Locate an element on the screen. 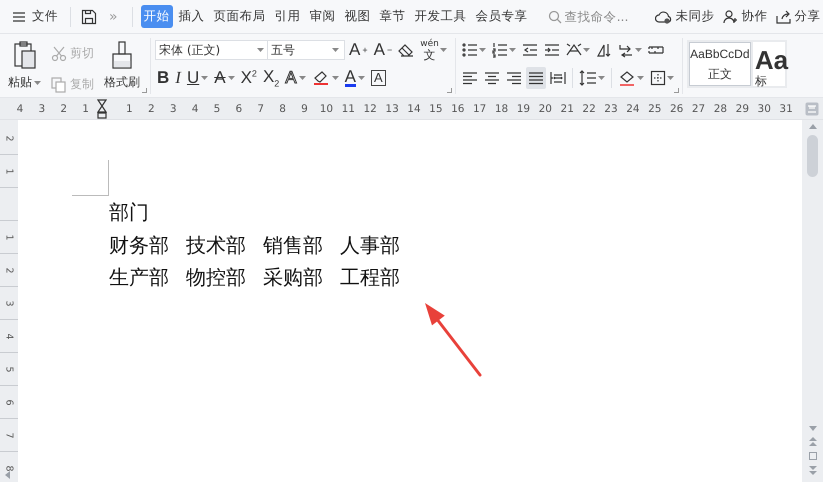 The width and height of the screenshot is (823, 482). next-page-icon is located at coordinates (812, 470).